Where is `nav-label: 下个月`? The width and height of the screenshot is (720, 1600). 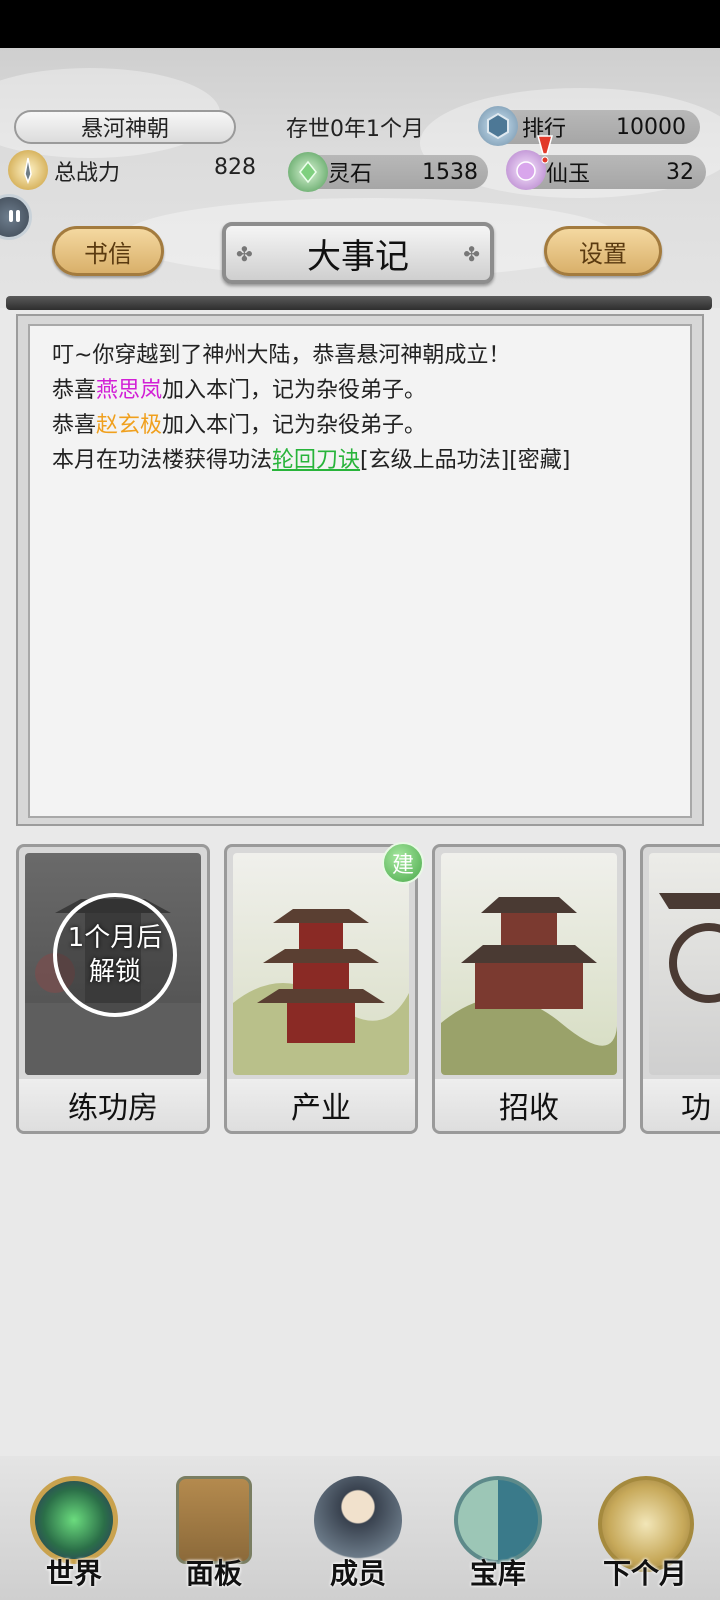 nav-label: 下个月 is located at coordinates (644, 1573).